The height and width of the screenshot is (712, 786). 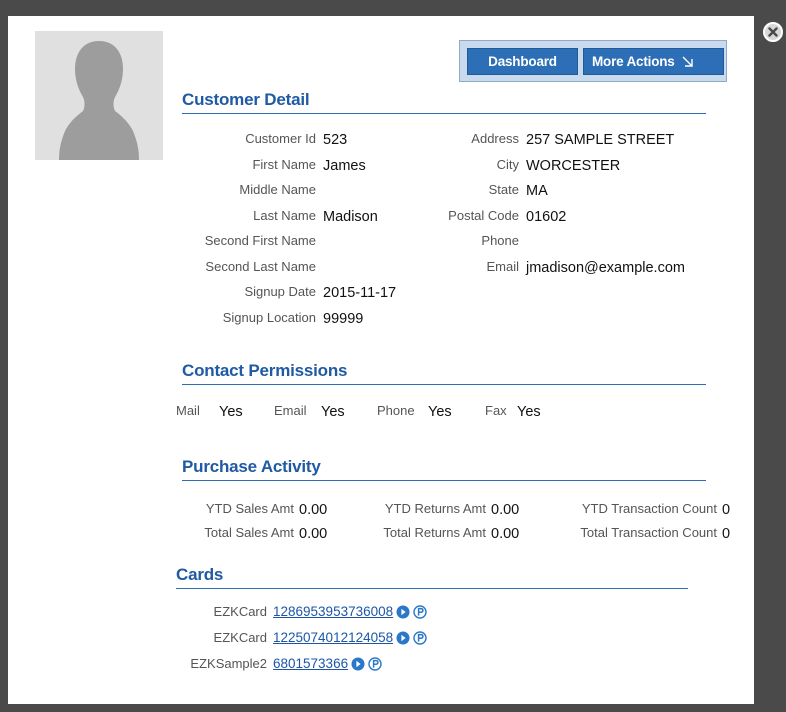 What do you see at coordinates (313, 510) in the screenshot?
I see `value-ytd-sales: 0.00` at bounding box center [313, 510].